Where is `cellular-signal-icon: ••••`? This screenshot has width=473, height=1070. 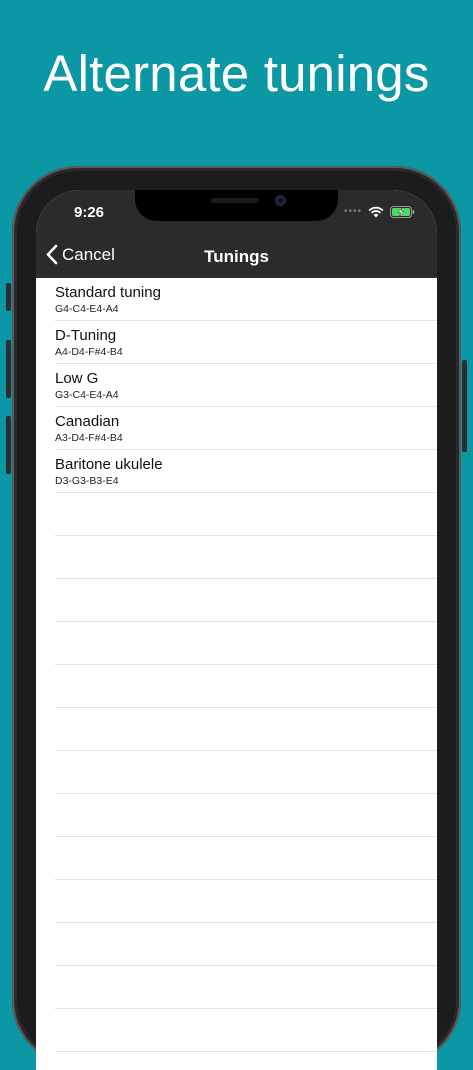 cellular-signal-icon: •••• is located at coordinates (352, 211).